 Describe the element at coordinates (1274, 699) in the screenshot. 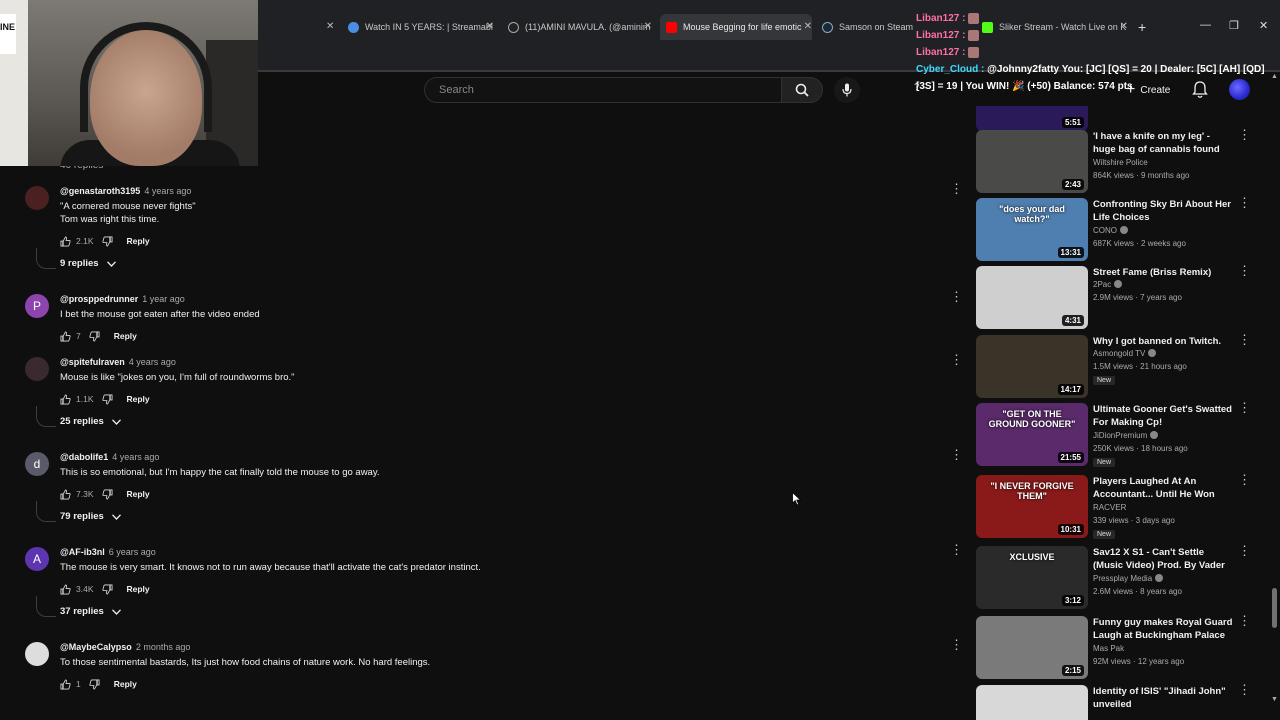

I see `scroll-down-icon: ▼` at that location.